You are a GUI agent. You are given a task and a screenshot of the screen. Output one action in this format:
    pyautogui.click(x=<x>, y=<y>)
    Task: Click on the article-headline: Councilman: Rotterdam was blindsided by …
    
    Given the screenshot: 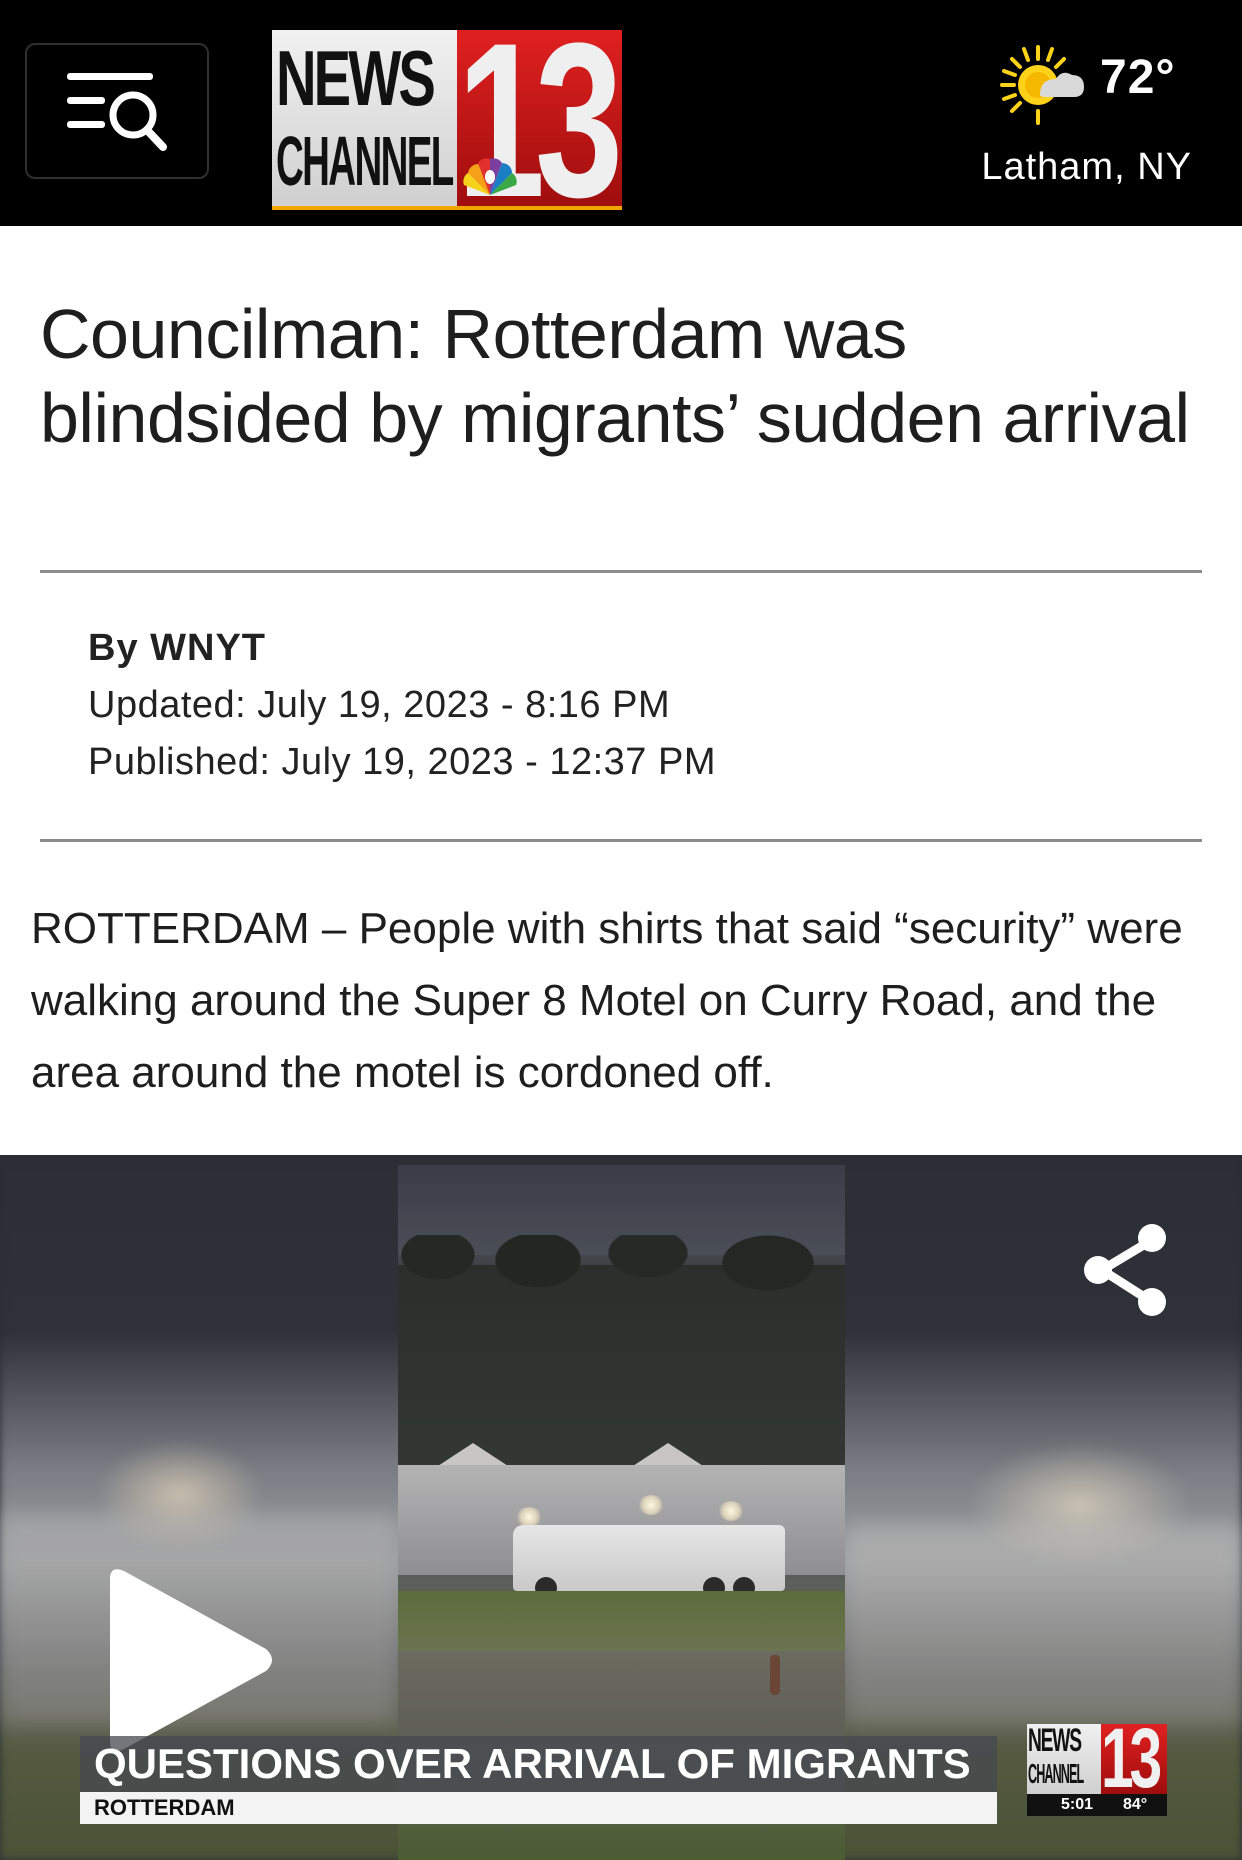 What is the action you would take?
    pyautogui.click(x=615, y=376)
    